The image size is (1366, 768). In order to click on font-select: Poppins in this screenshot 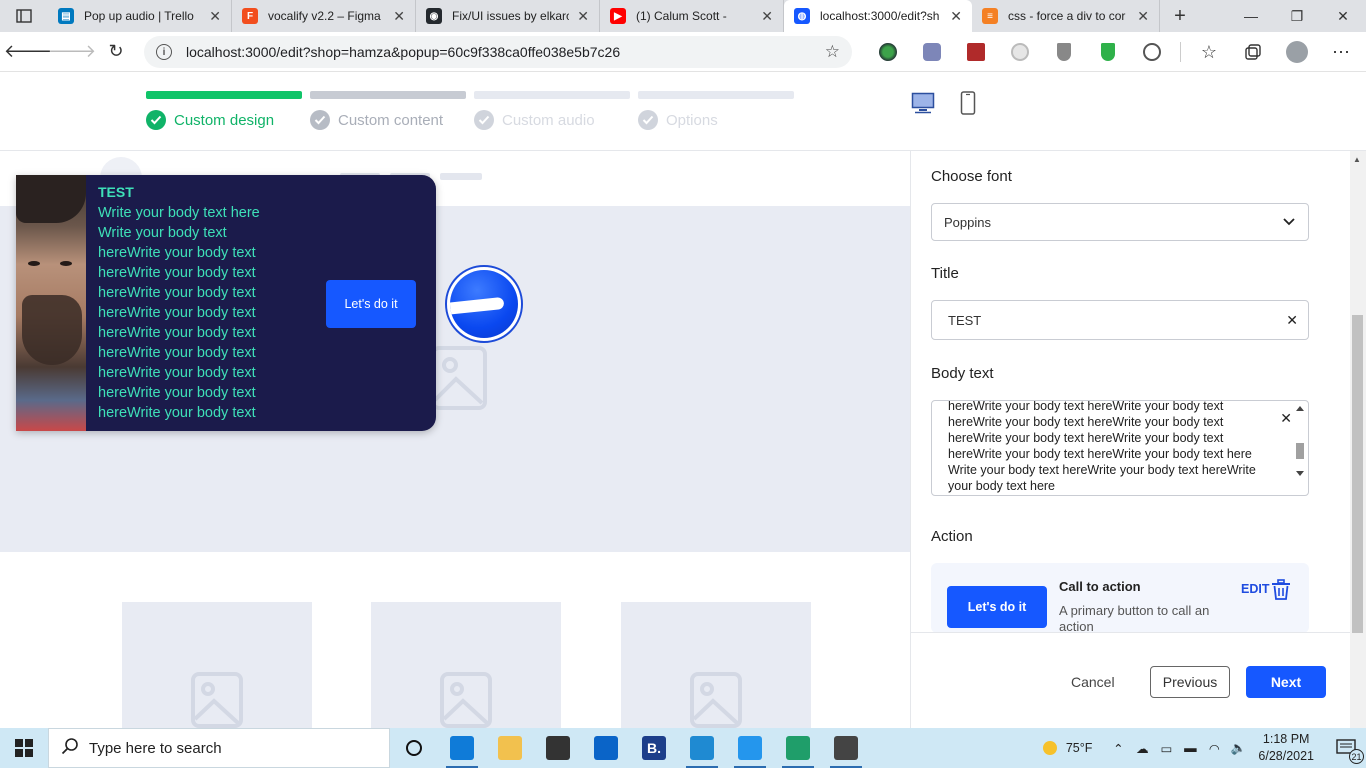, I will do `click(1120, 222)`.